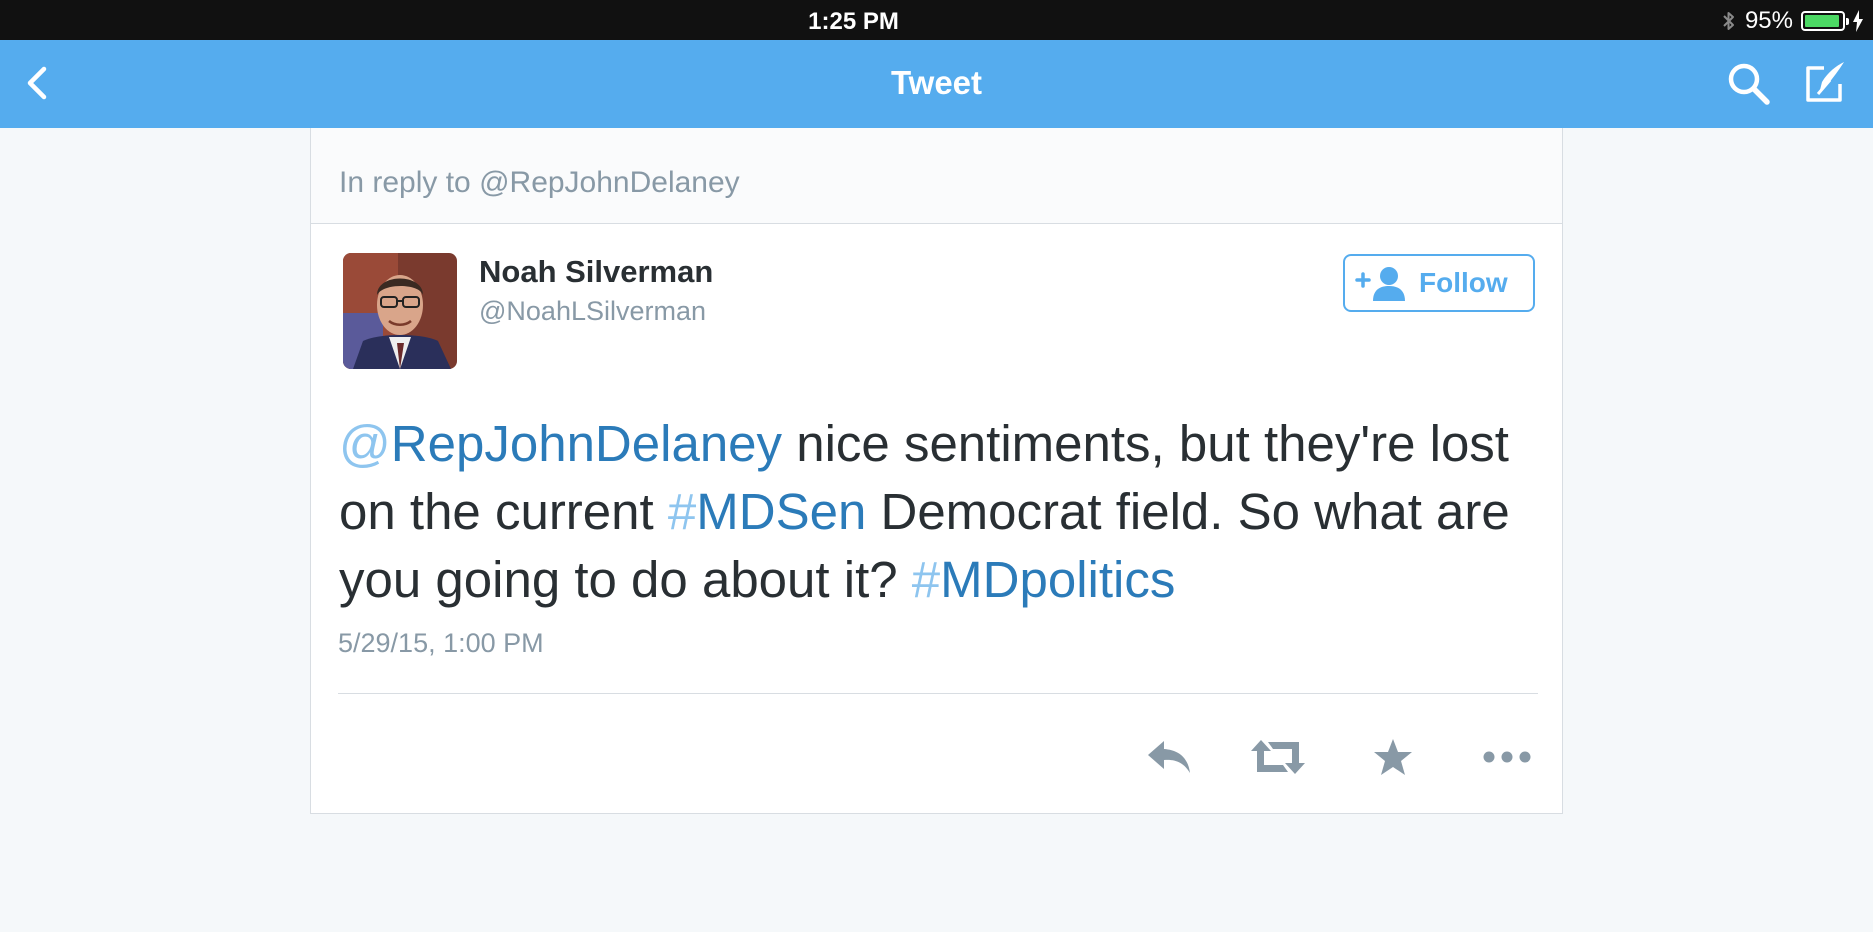 The height and width of the screenshot is (932, 1873). What do you see at coordinates (596, 272) in the screenshot?
I see `author-name: Noah Silverman` at bounding box center [596, 272].